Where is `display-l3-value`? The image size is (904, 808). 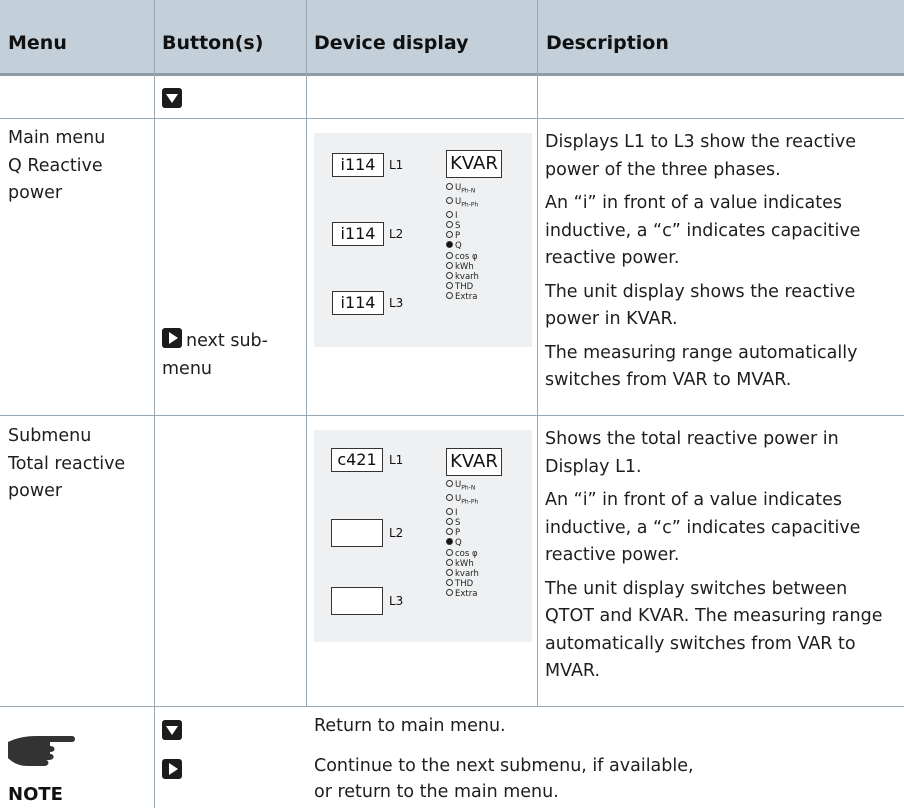
display-l3-value is located at coordinates (357, 601).